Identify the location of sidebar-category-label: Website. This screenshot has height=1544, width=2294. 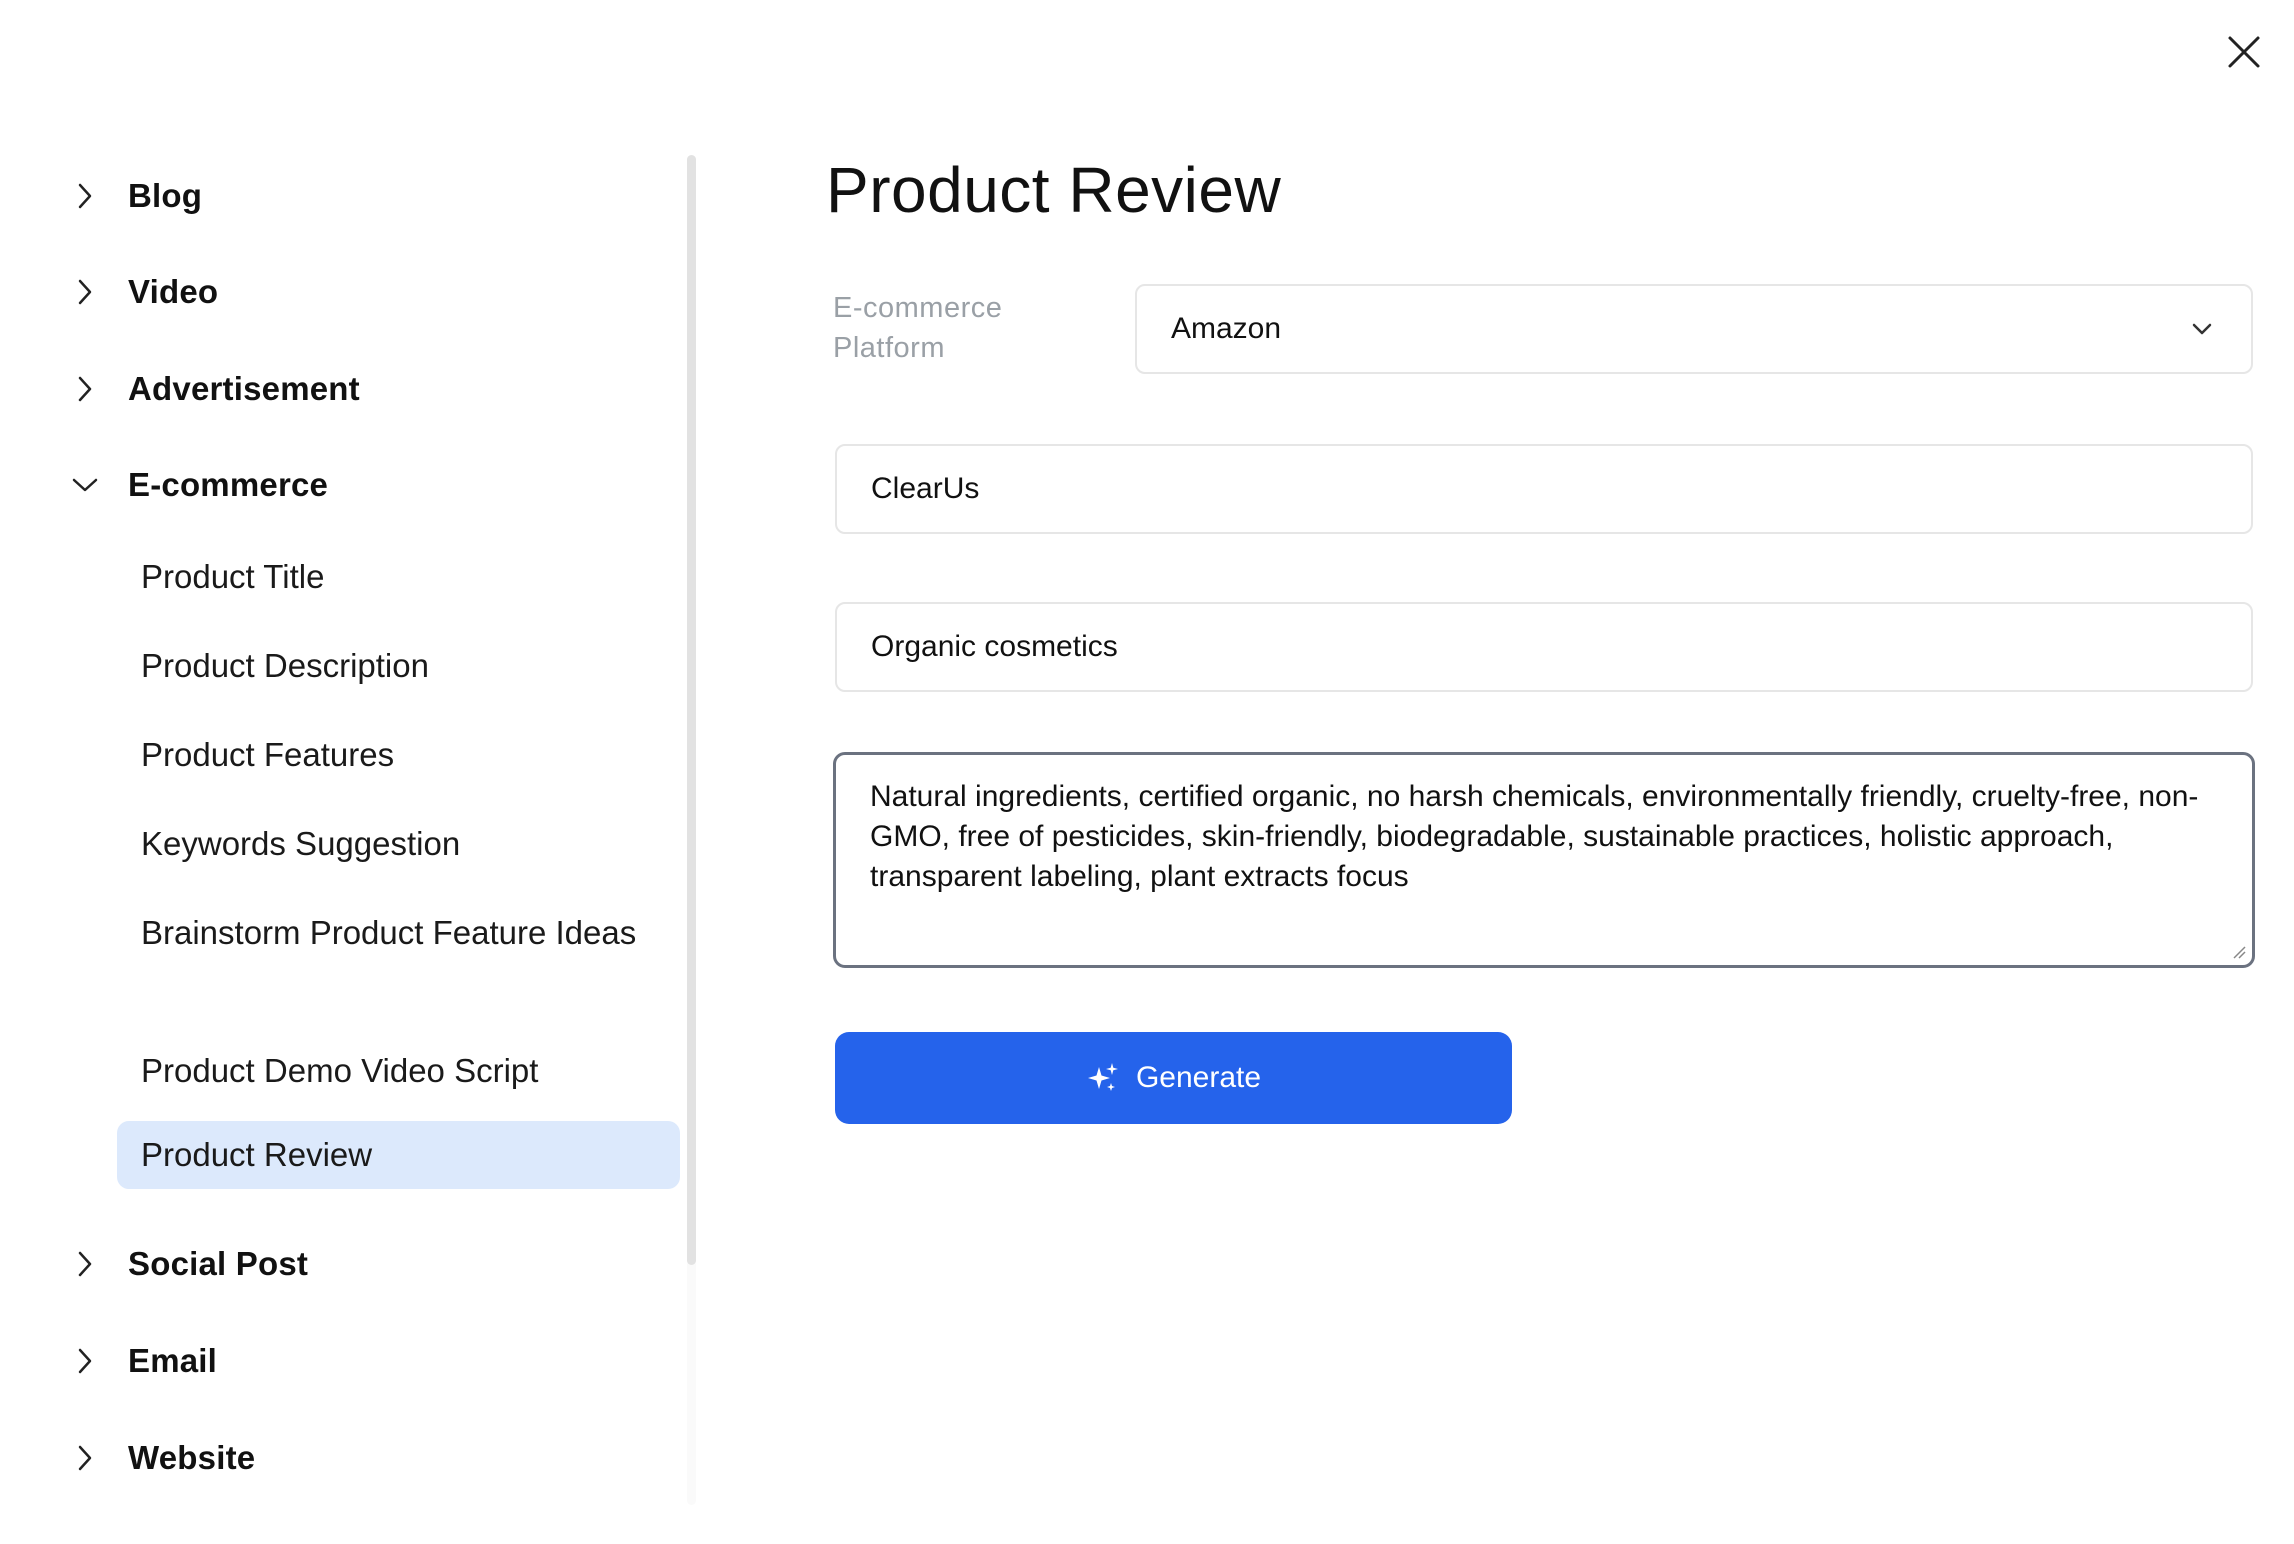
(192, 1457).